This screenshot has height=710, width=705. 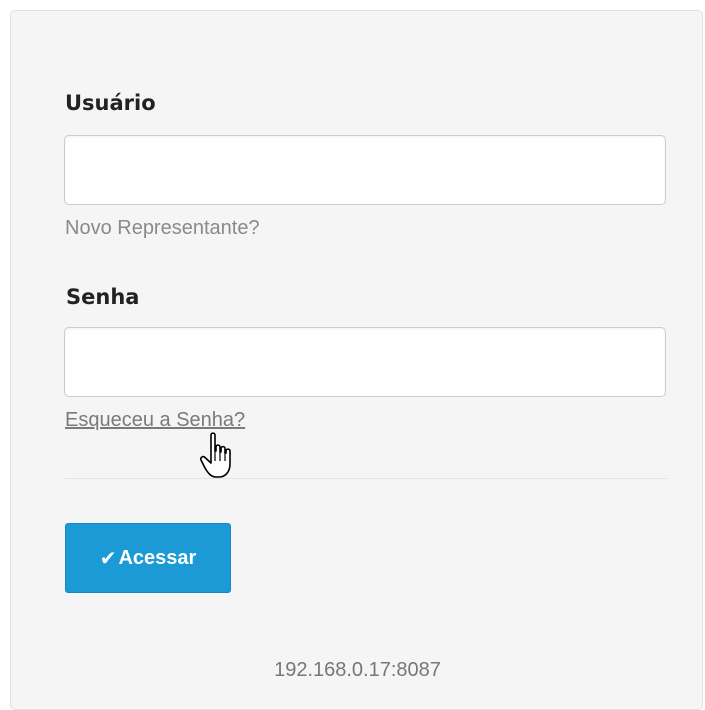 What do you see at coordinates (110, 103) in the screenshot?
I see `username-label: Usuário` at bounding box center [110, 103].